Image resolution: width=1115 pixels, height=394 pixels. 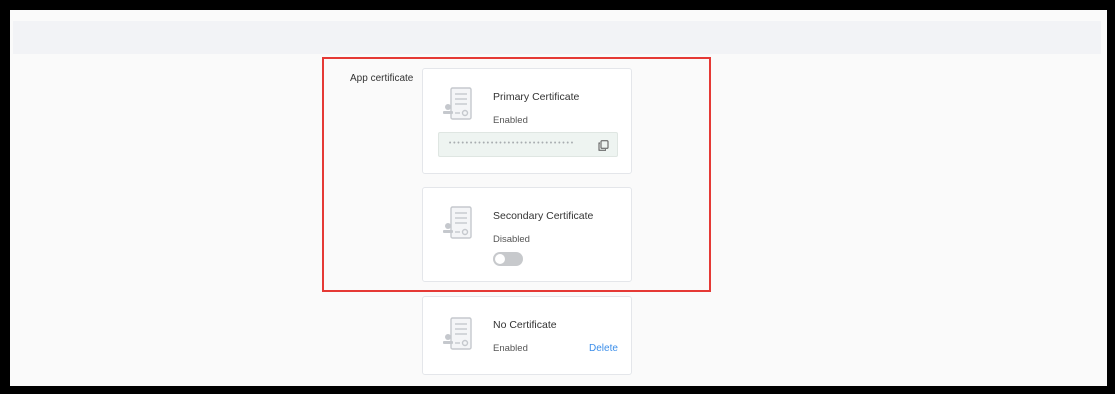 I want to click on delete-certificate-link: Delete, so click(x=603, y=348).